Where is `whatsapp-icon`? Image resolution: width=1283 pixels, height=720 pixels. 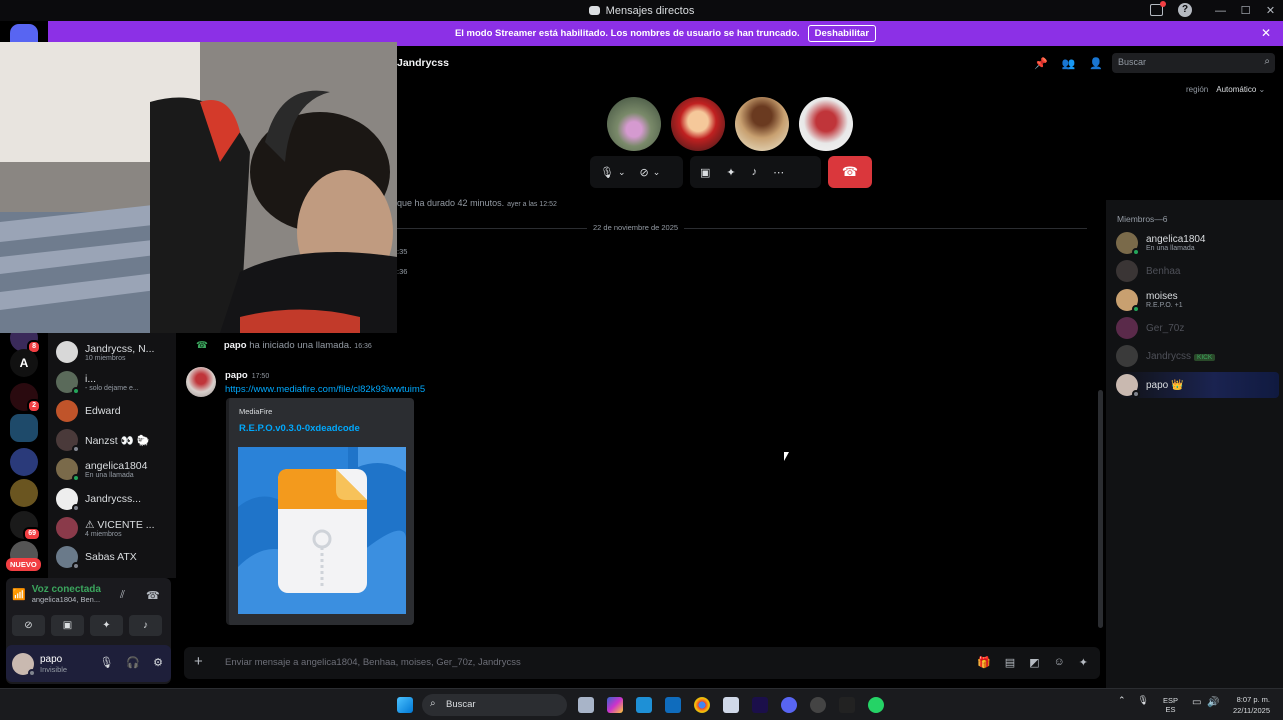 whatsapp-icon is located at coordinates (876, 705).